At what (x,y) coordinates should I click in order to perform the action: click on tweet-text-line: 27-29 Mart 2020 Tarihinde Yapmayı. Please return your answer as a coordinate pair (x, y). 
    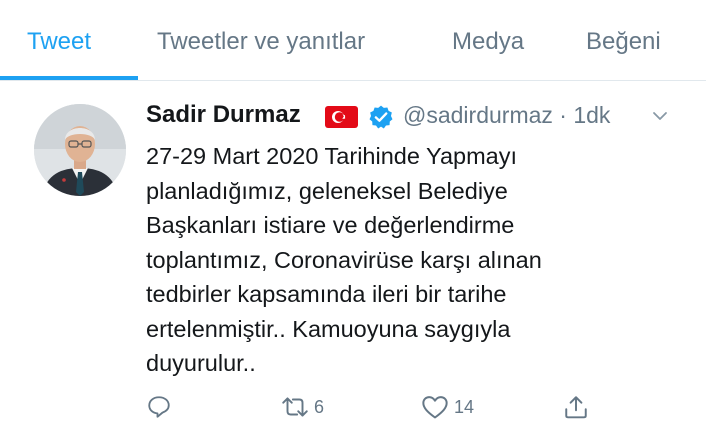
    Looking at the image, I should click on (332, 156).